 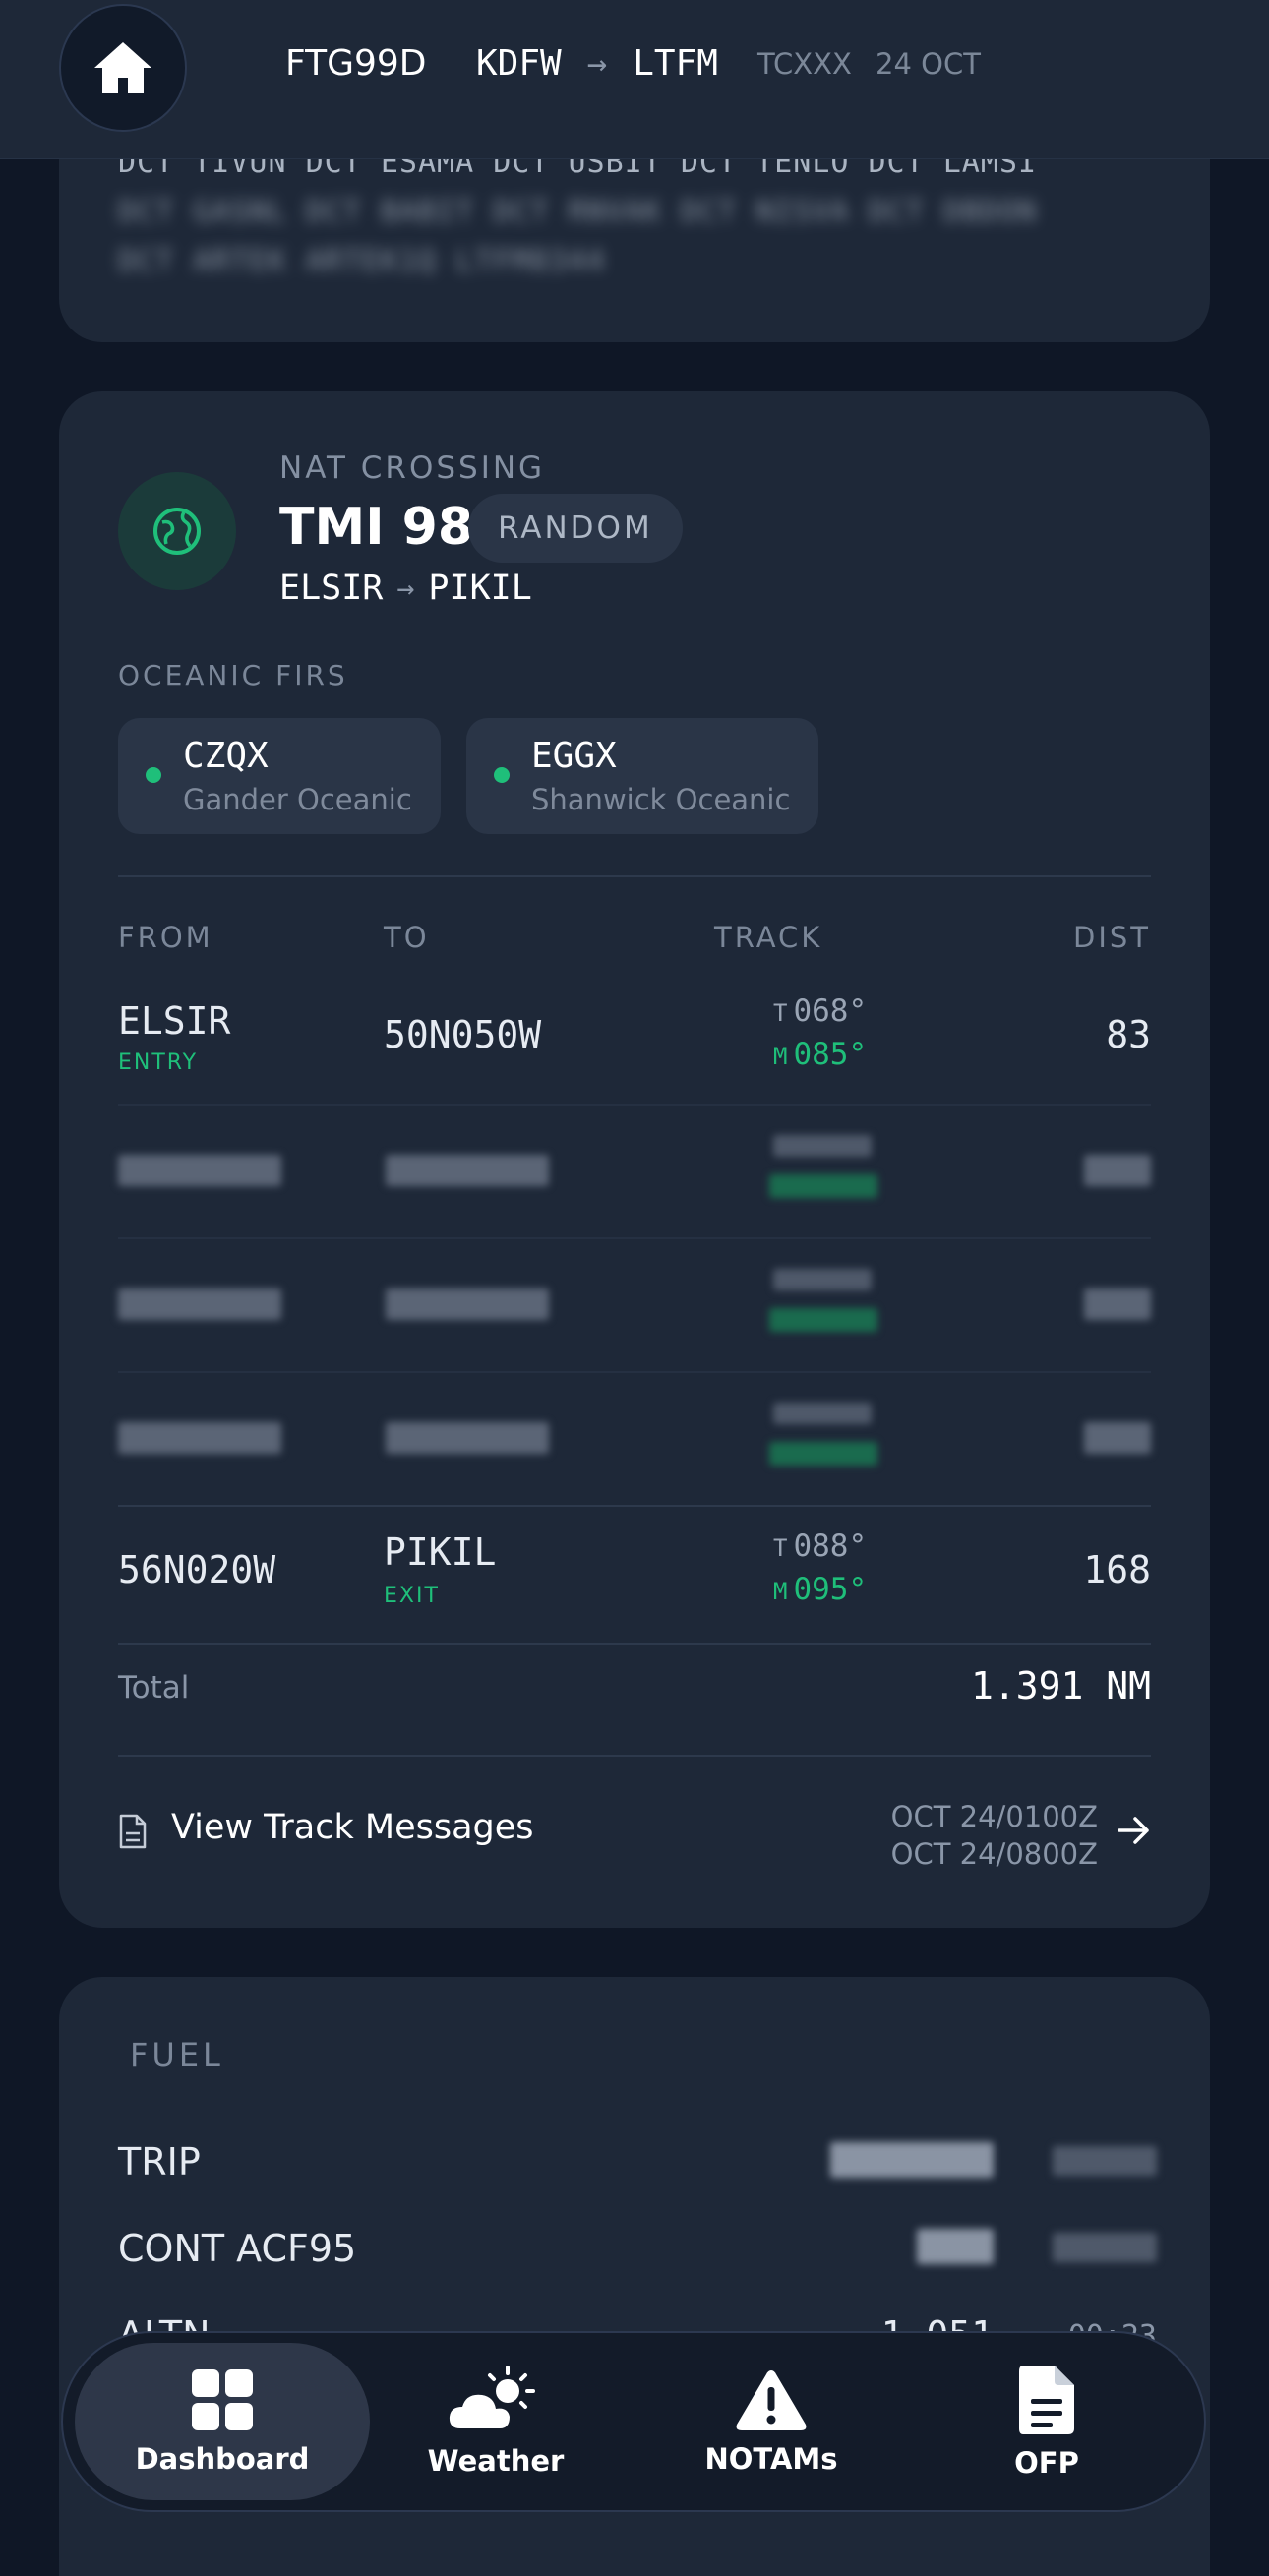 What do you see at coordinates (407, 937) in the screenshot?
I see `col-header-to: TO` at bounding box center [407, 937].